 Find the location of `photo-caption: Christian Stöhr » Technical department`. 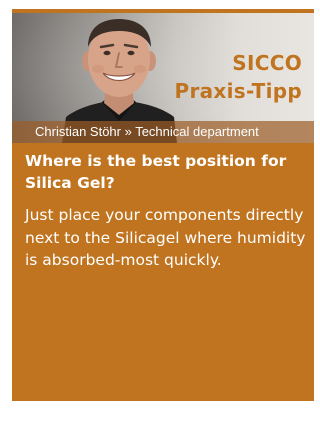

photo-caption: Christian Stöhr » Technical department is located at coordinates (147, 131).